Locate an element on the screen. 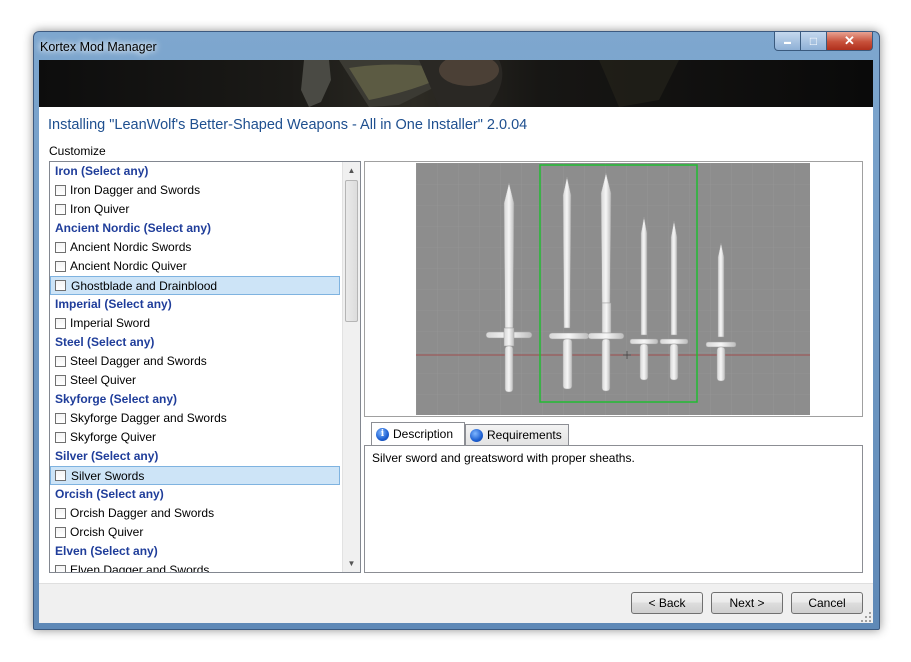  back-button: < Back is located at coordinates (667, 603).